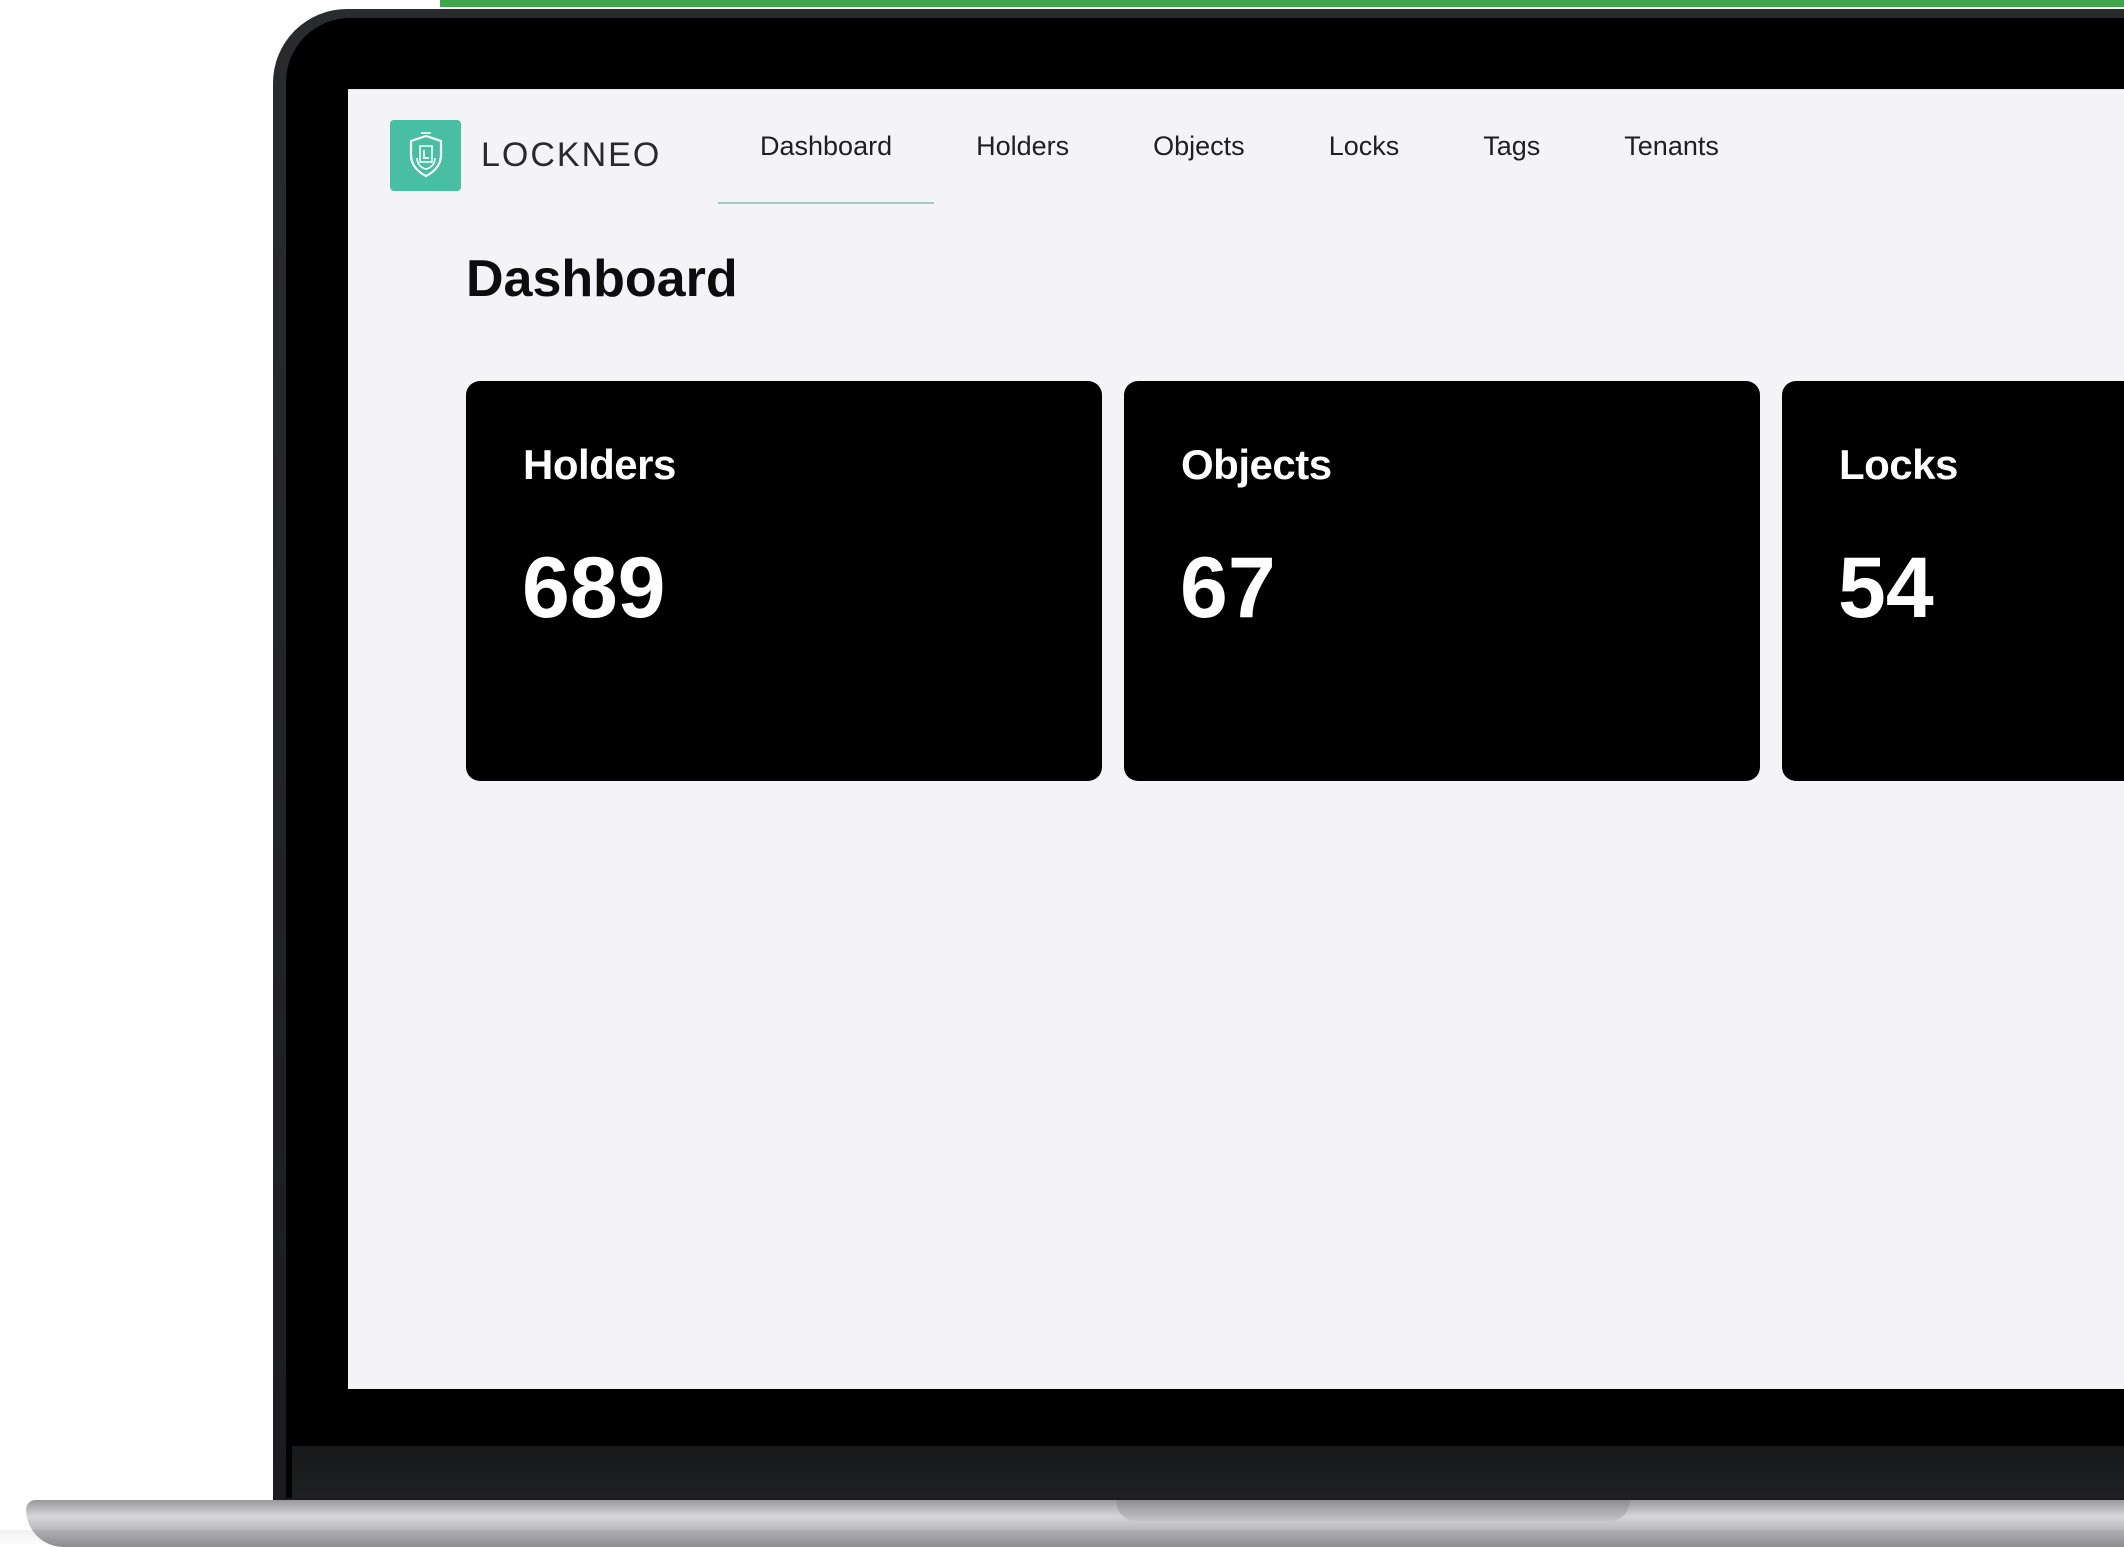 Image resolution: width=2124 pixels, height=1547 pixels. I want to click on stat-card-value: 689, so click(594, 588).